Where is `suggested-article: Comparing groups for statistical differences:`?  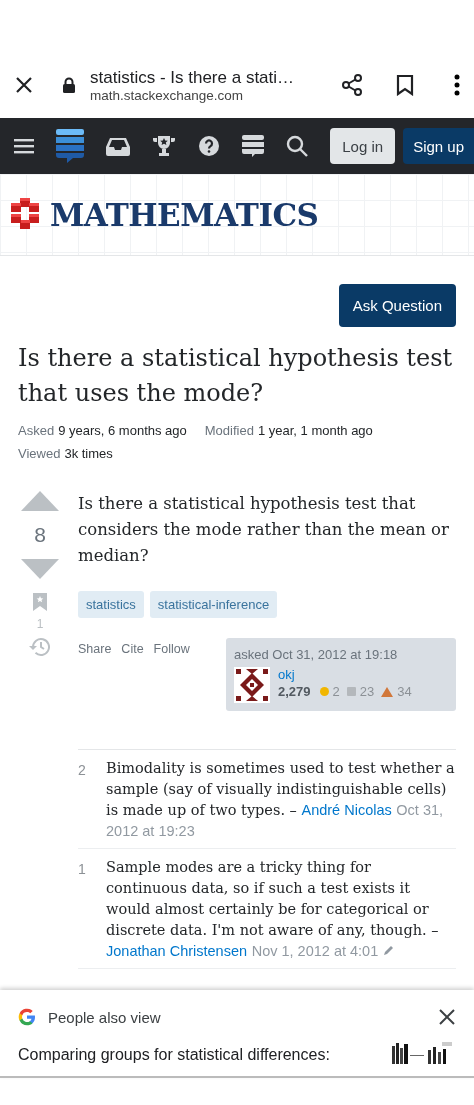
suggested-article: Comparing groups for statistical differences: is located at coordinates (174, 1055).